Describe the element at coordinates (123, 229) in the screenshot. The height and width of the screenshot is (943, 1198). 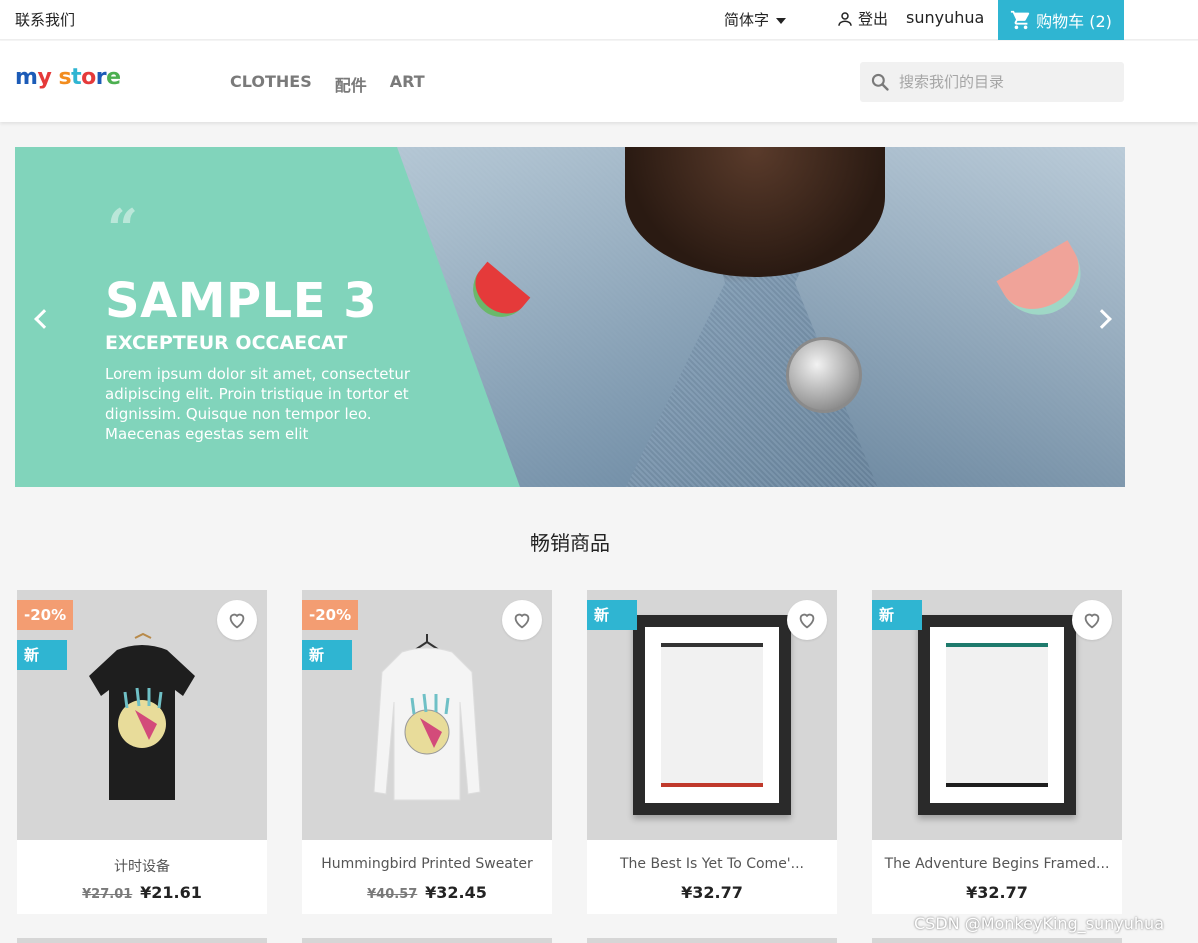
I see `quote-icon: “` at that location.